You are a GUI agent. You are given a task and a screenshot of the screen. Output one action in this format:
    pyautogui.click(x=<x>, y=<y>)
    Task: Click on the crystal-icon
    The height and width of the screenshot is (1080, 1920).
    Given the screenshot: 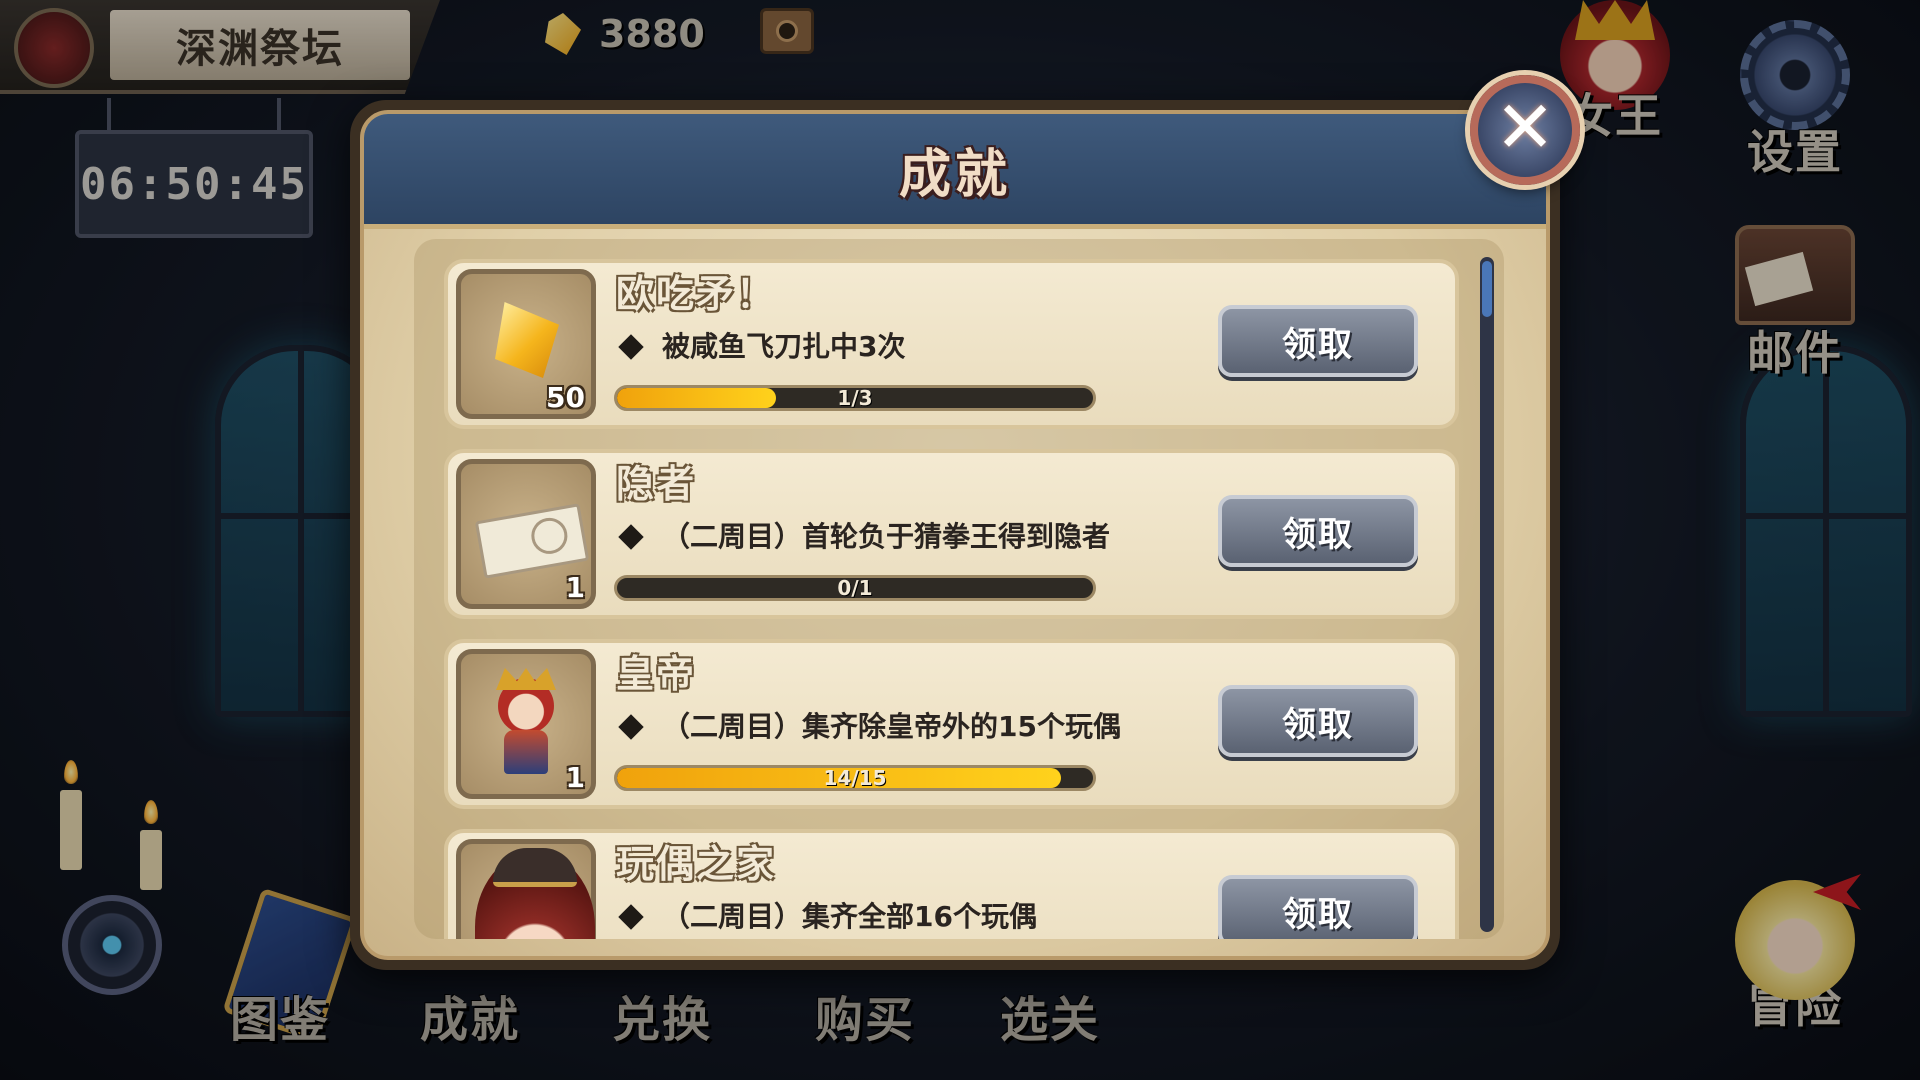 What is the action you would take?
    pyautogui.click(x=527, y=340)
    